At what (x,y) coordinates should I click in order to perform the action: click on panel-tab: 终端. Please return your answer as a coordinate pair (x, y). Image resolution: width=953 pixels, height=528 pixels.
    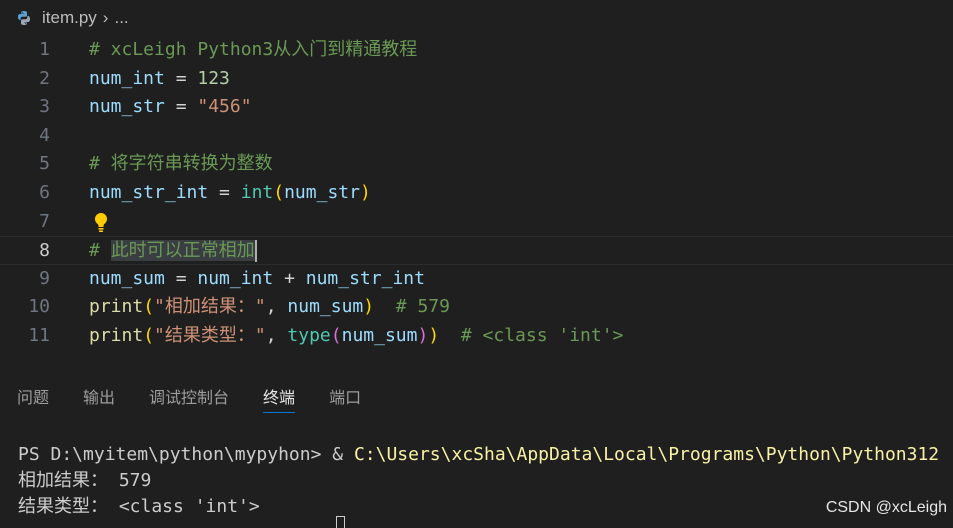
    Looking at the image, I should click on (279, 398).